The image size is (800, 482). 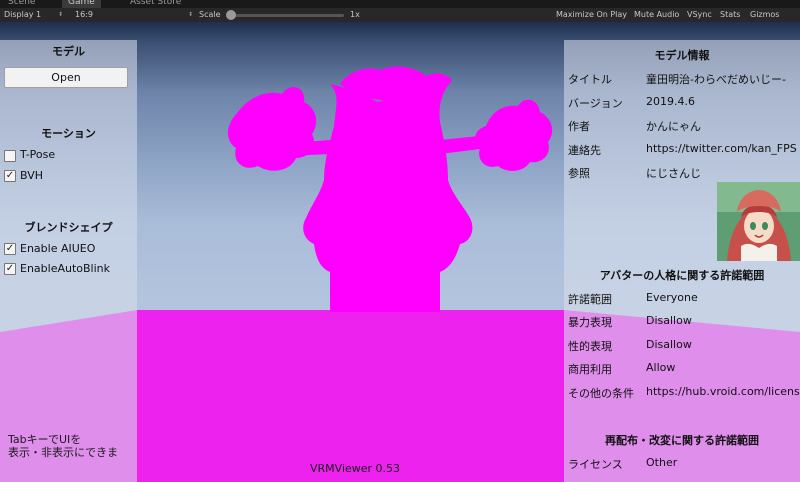 I want to click on viewer-version: VRMViewer 0.53, so click(x=355, y=468).